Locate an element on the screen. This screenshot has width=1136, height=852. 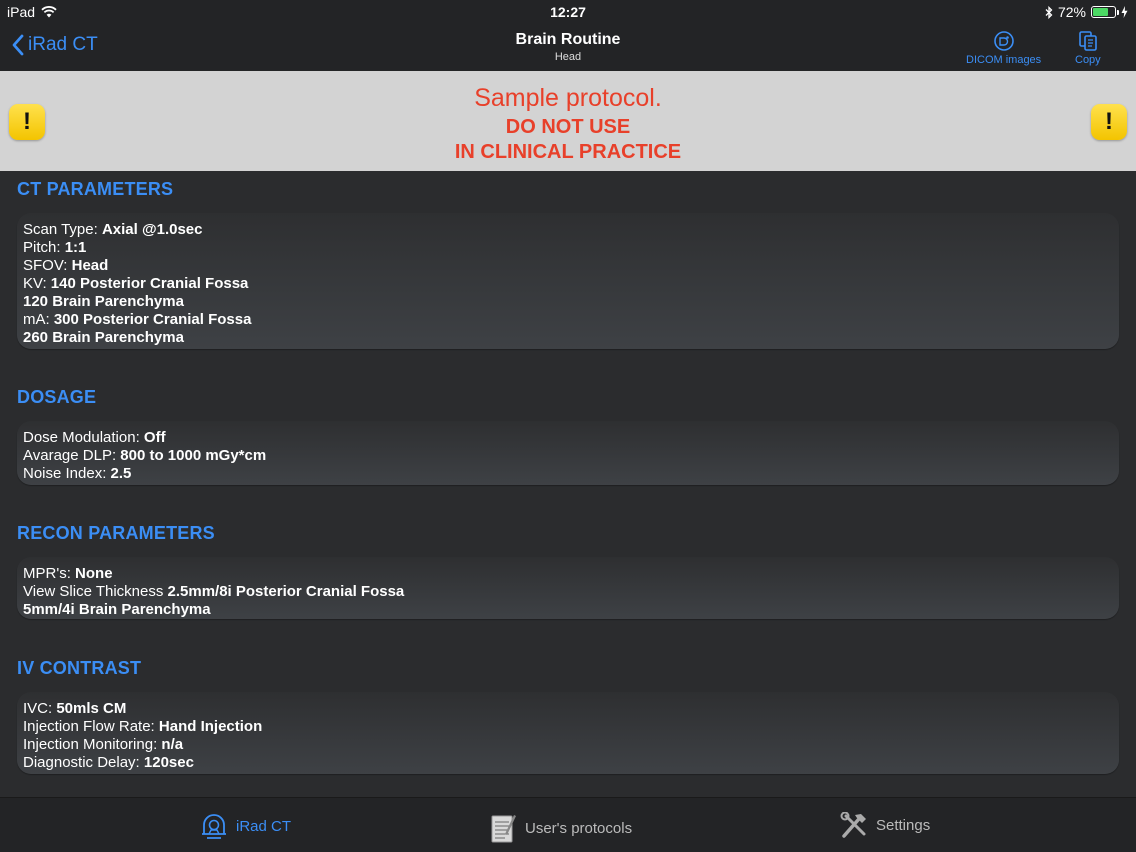
parameter-line: KV: 140 Posterior Cranial Fossa is located at coordinates (568, 284).